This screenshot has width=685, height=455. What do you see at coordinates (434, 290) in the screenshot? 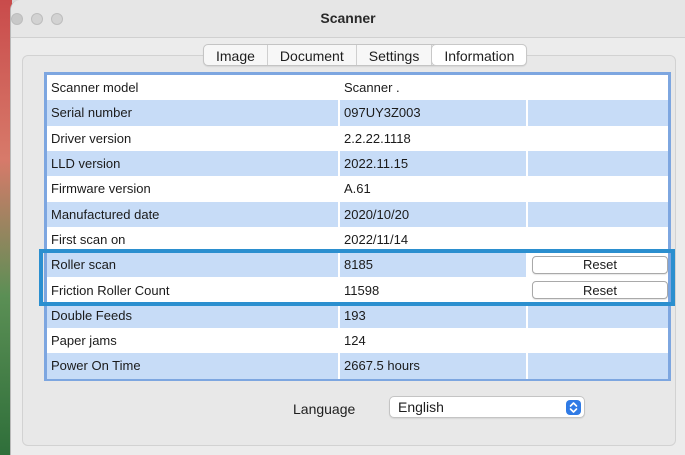
I see `row-value: 11598` at bounding box center [434, 290].